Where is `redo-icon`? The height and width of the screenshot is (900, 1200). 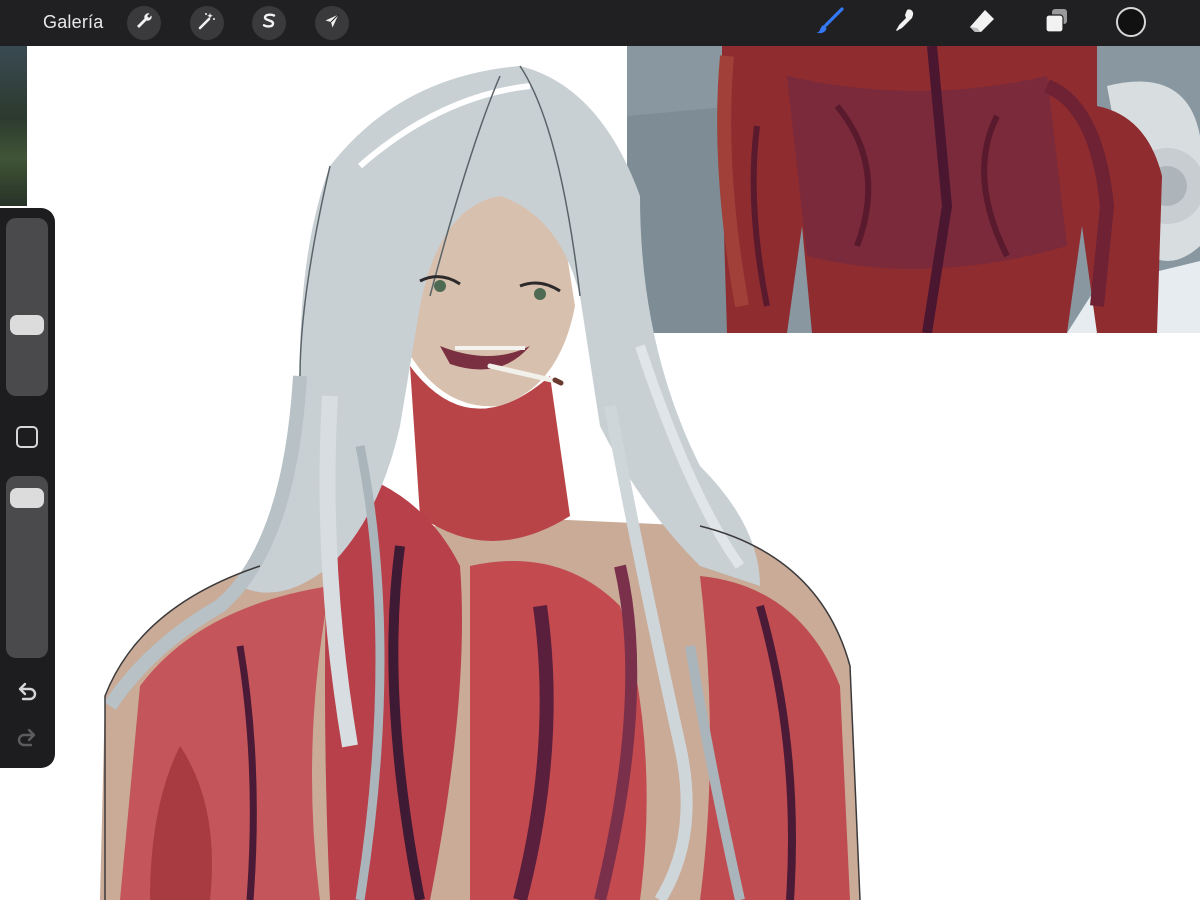
redo-icon is located at coordinates (27, 740).